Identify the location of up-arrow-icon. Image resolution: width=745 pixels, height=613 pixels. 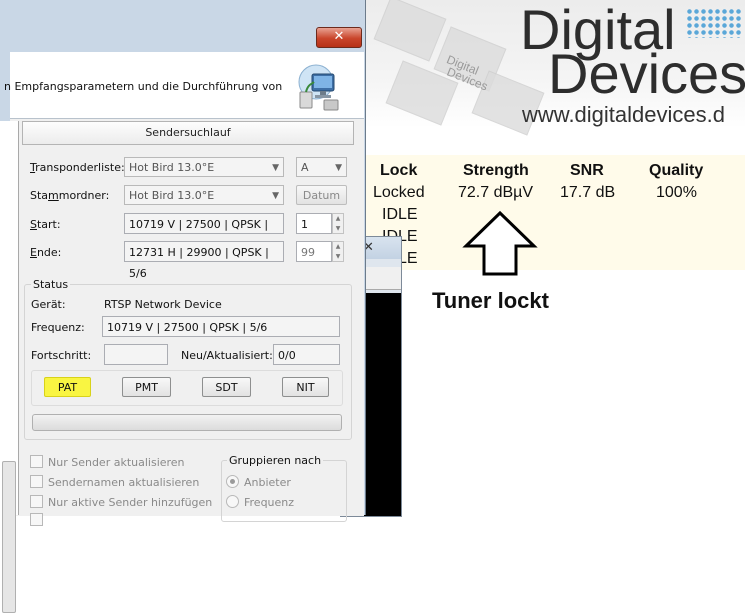
(500, 243).